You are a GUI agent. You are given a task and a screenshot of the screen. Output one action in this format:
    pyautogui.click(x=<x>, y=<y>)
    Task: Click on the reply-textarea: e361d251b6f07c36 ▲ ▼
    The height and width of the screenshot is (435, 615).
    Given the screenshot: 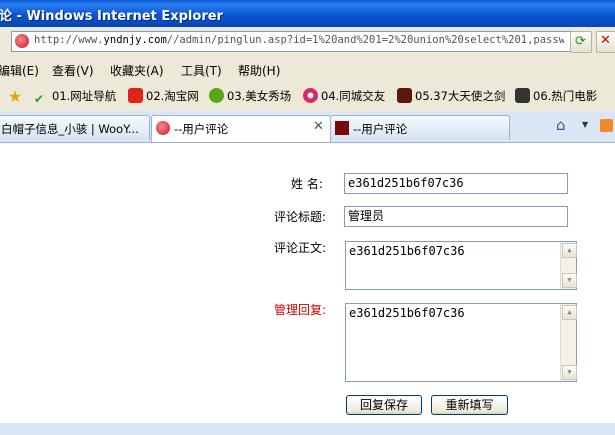 What is the action you would take?
    pyautogui.click(x=461, y=342)
    